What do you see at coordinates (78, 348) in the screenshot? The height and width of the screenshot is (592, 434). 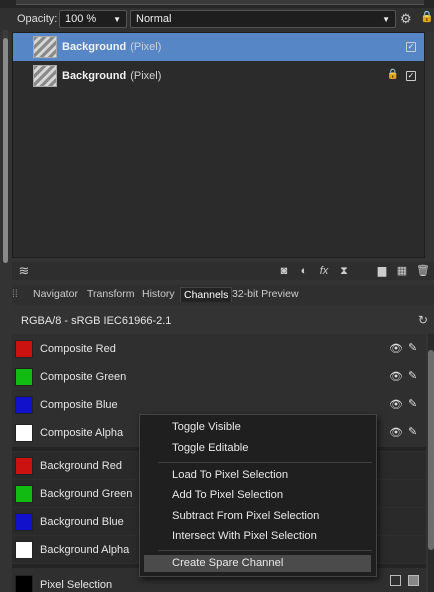 I see `channel-name: Composite Red` at bounding box center [78, 348].